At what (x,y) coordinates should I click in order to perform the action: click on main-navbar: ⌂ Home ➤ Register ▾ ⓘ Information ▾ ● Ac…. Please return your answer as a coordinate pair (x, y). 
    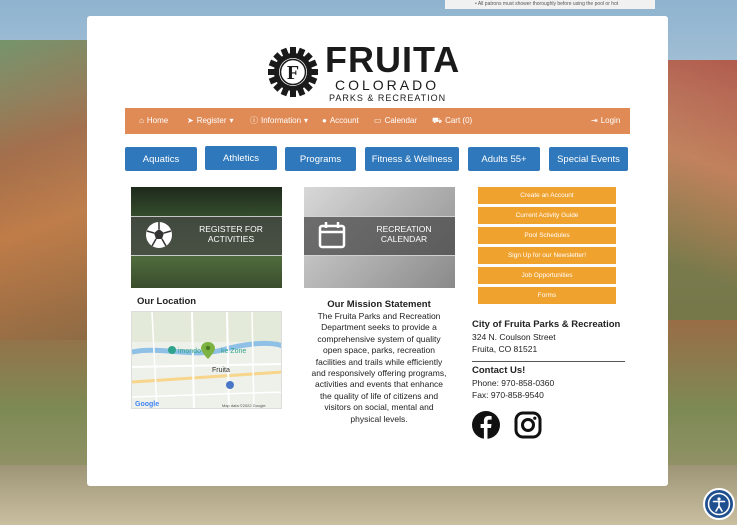
    Looking at the image, I should click on (377, 121).